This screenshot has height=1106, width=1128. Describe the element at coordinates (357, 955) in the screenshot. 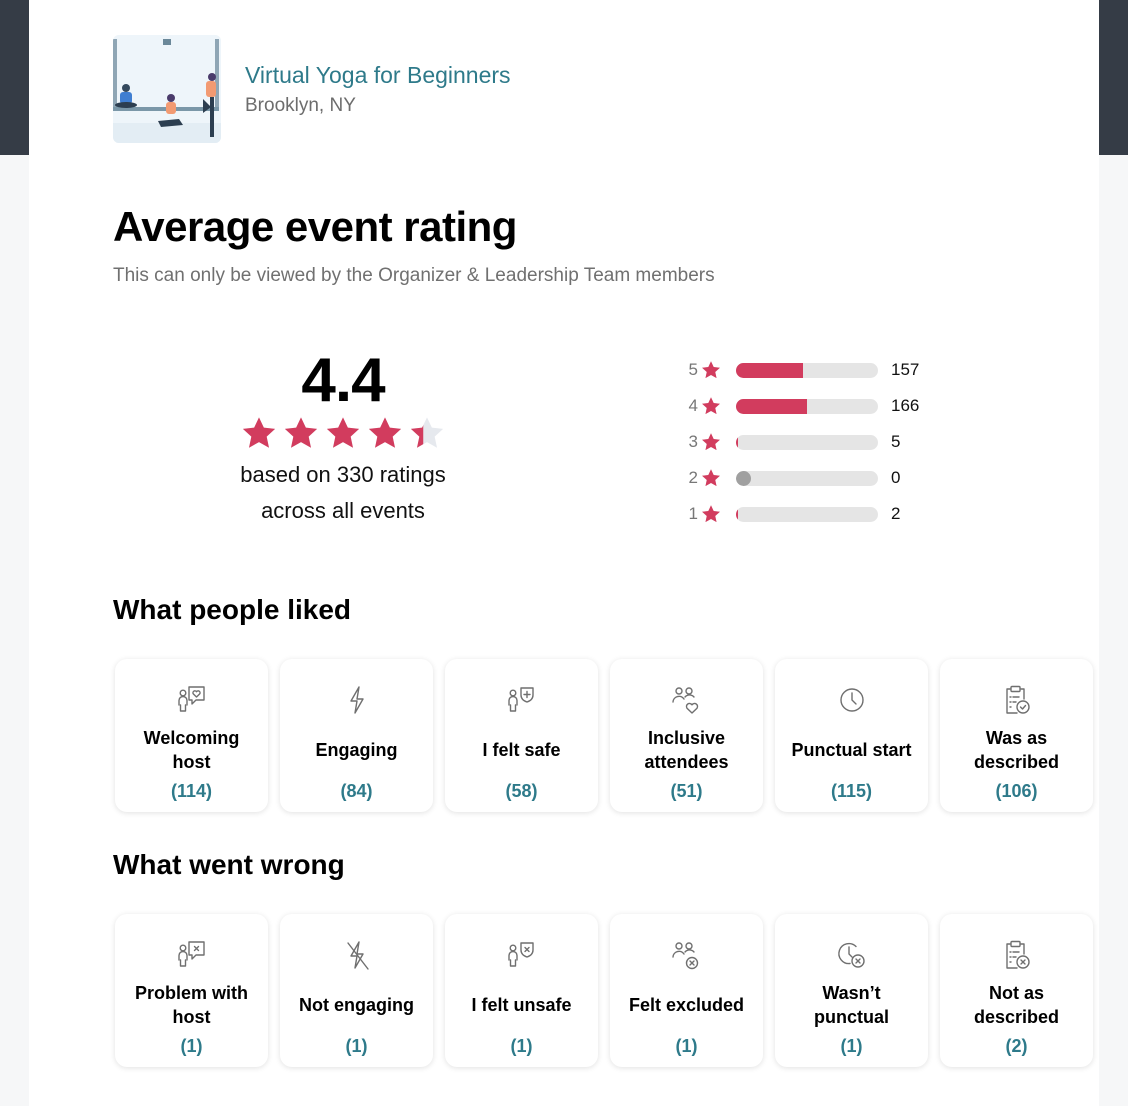

I see `lightning-off-icon` at that location.